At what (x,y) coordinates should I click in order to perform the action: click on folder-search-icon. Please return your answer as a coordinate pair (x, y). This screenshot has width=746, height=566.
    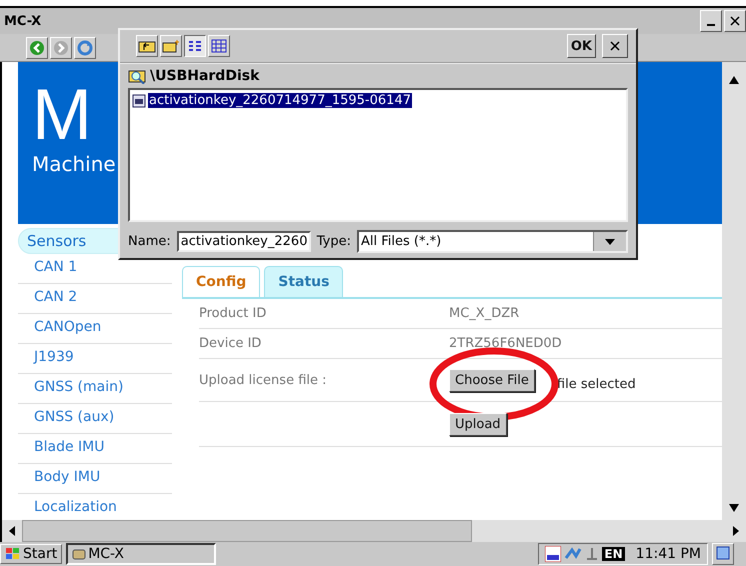
    Looking at the image, I should click on (137, 76).